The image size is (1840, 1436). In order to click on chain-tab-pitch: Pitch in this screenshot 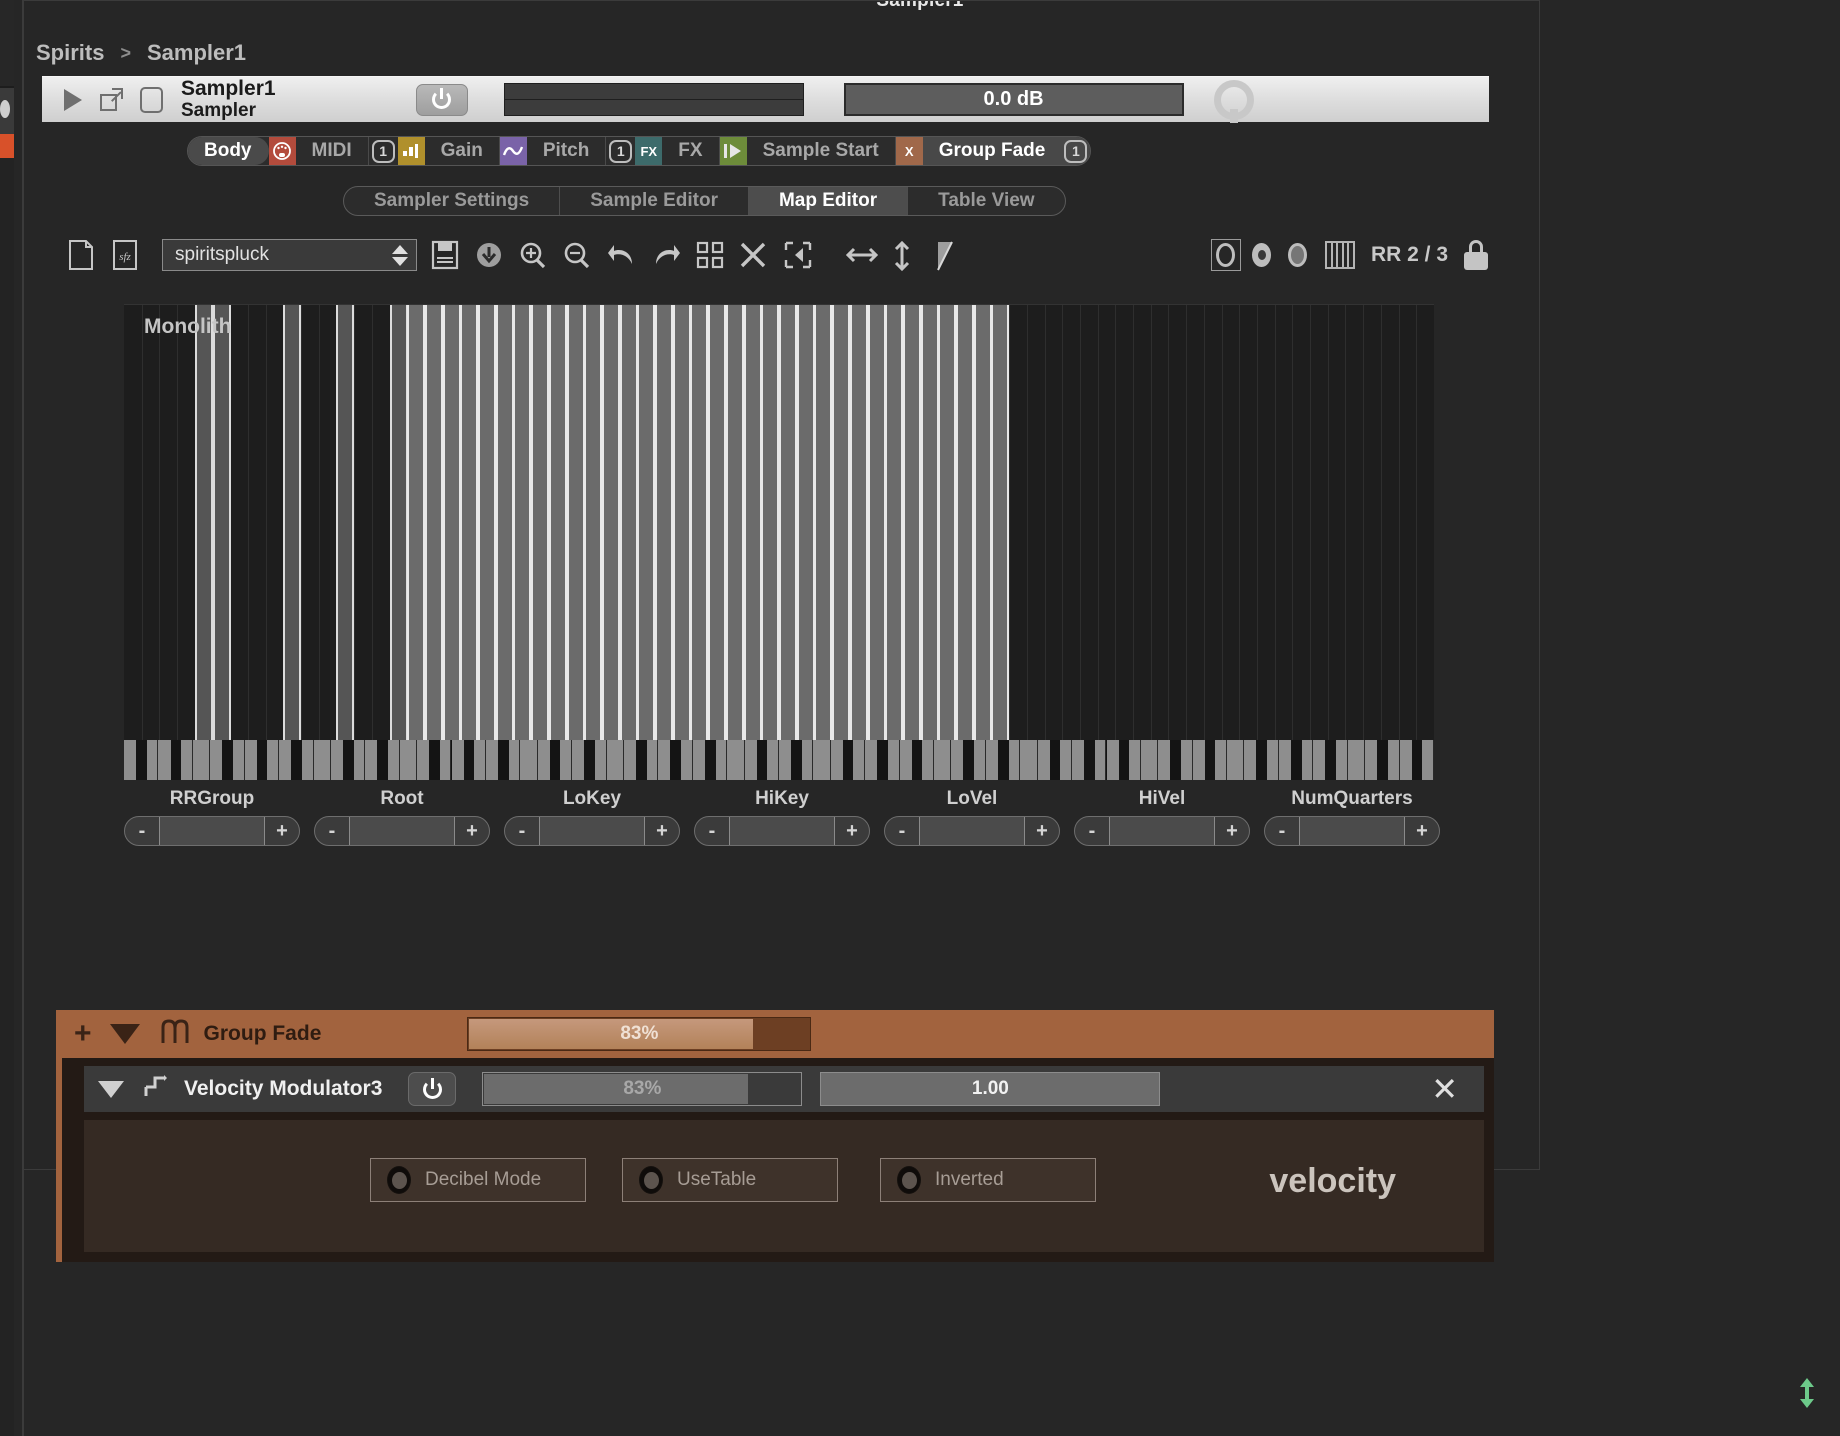, I will do `click(553, 151)`.